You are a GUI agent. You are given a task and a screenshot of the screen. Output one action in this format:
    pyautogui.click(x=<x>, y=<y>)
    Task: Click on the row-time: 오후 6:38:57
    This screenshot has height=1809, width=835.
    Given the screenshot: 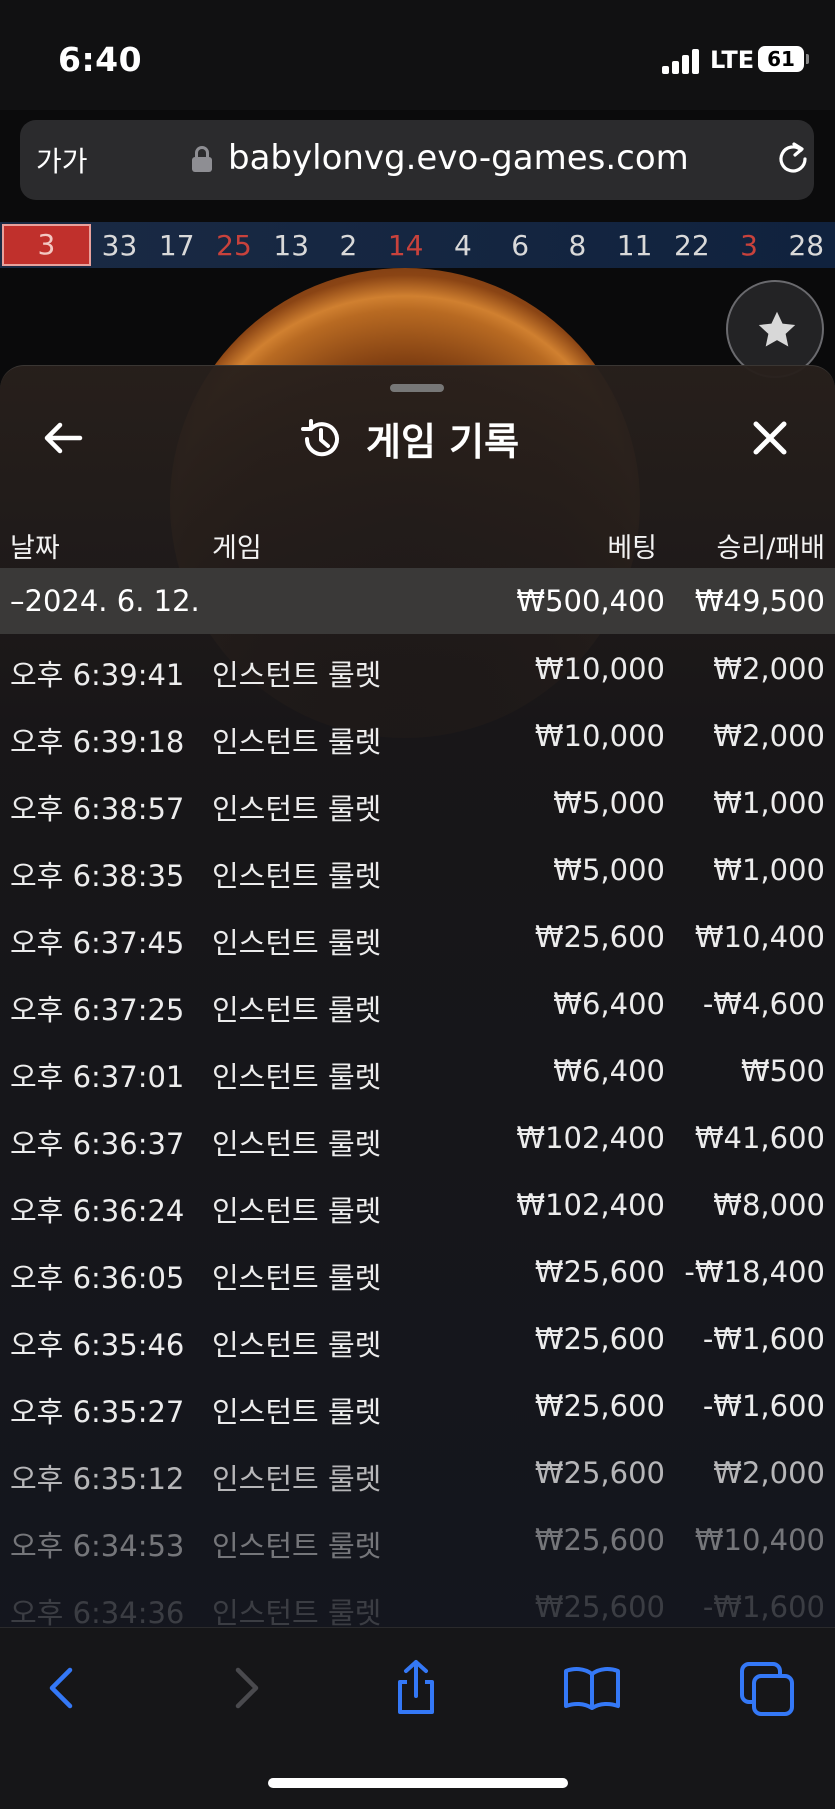 What is the action you would take?
    pyautogui.click(x=97, y=809)
    